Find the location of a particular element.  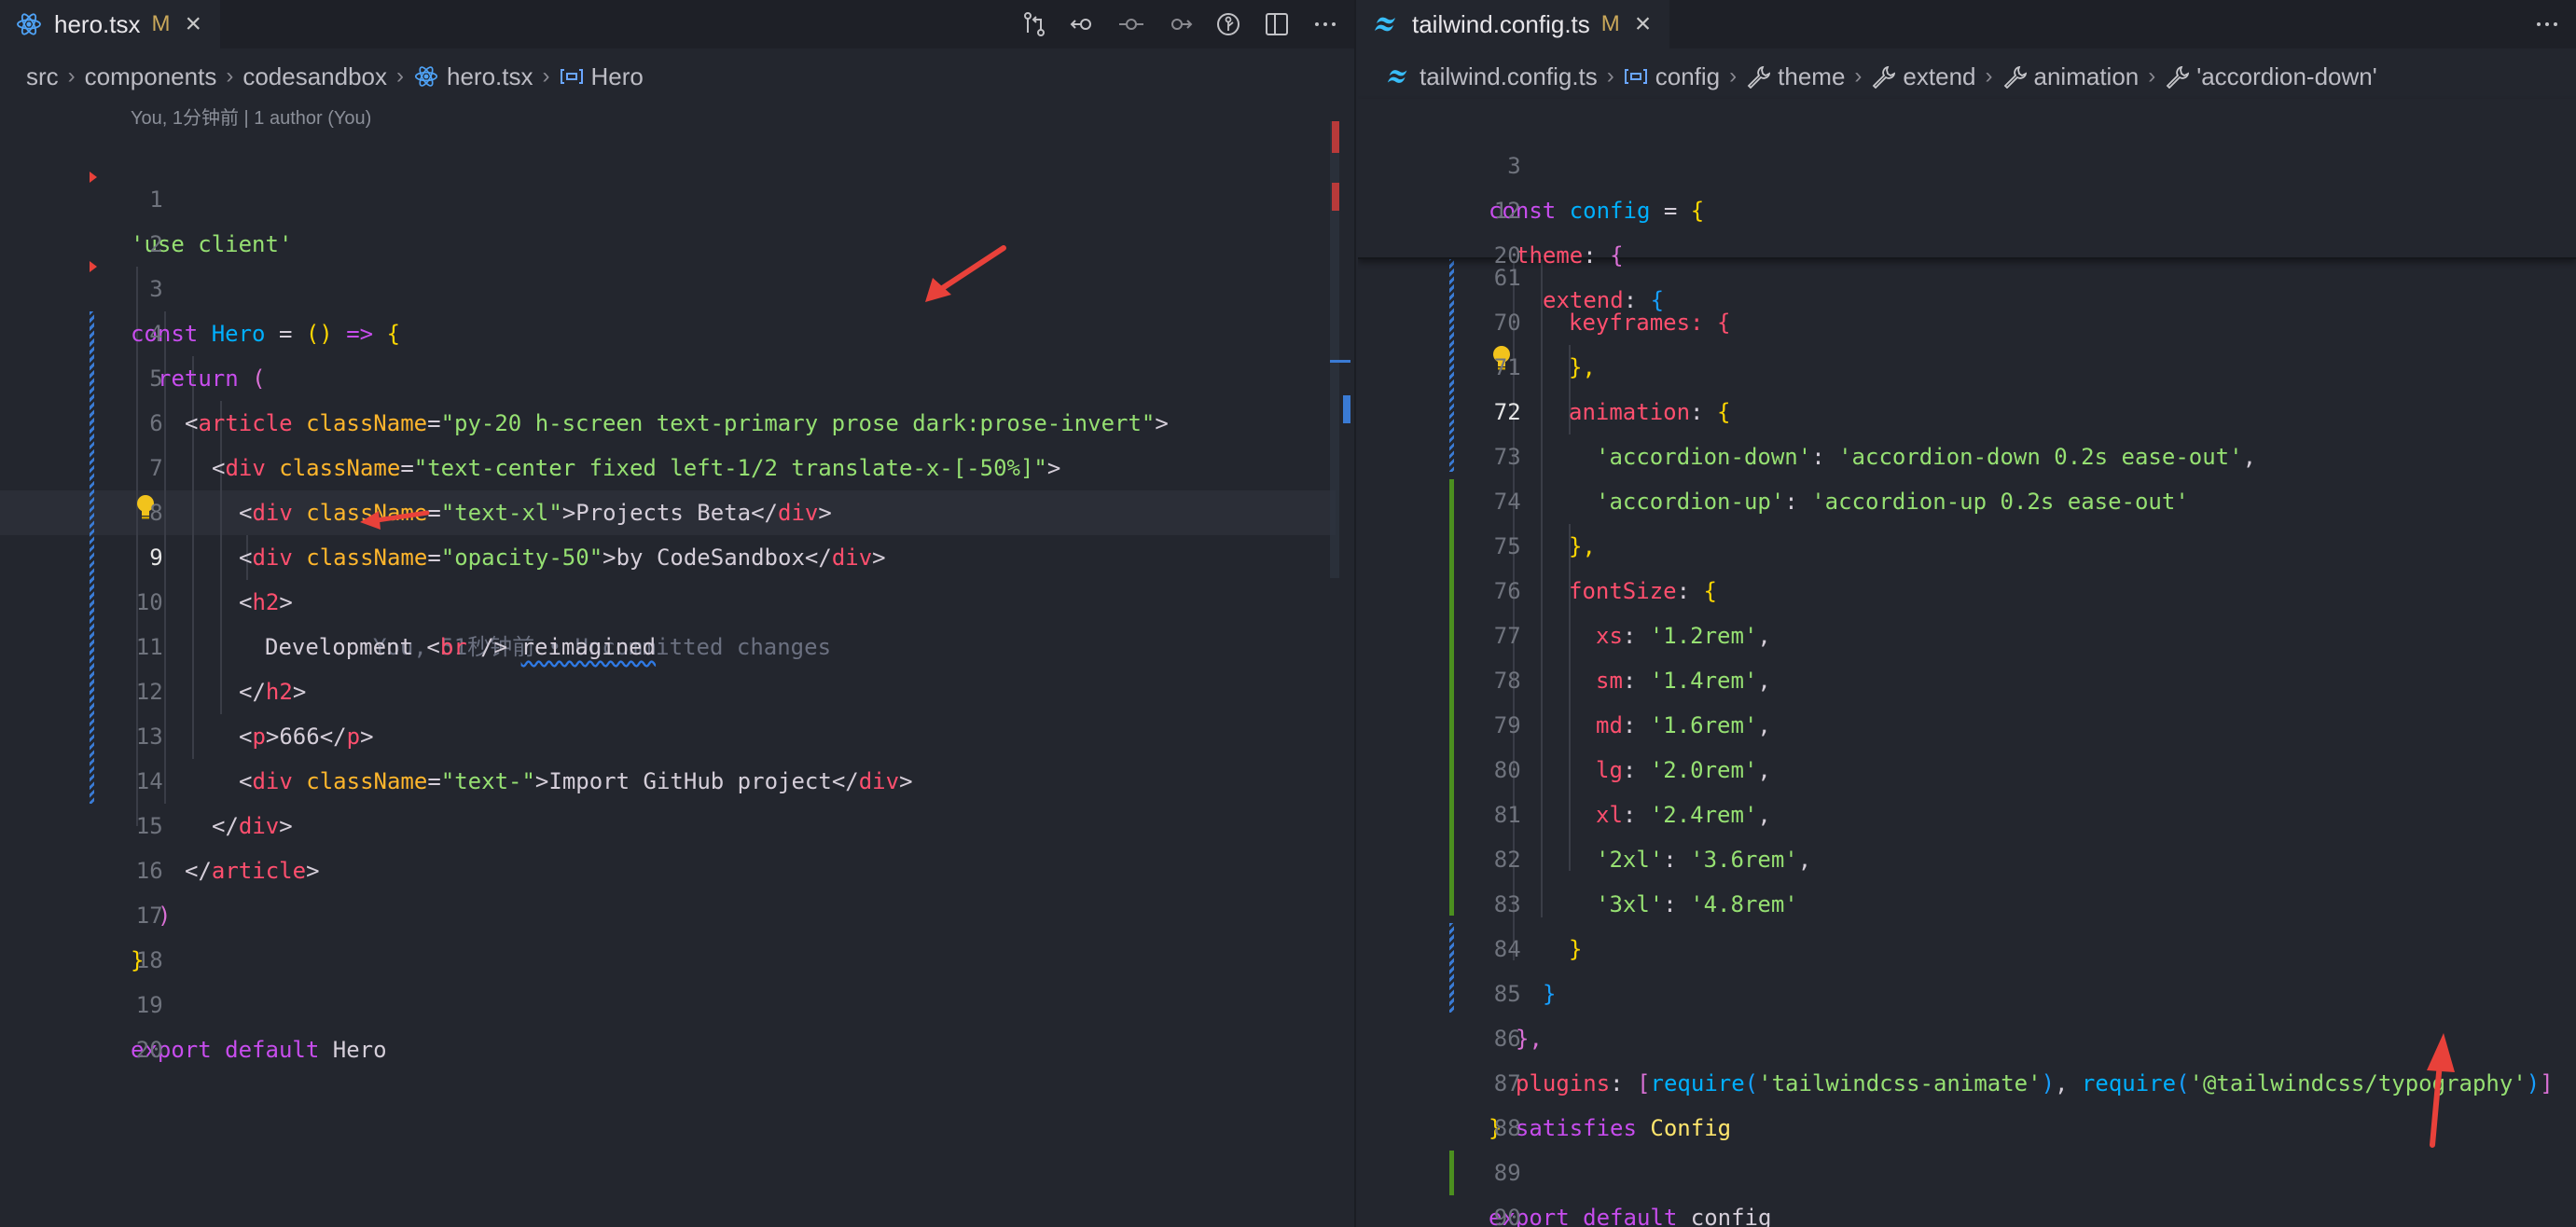

breadcrumb-item-theme: theme is located at coordinates (1795, 76).